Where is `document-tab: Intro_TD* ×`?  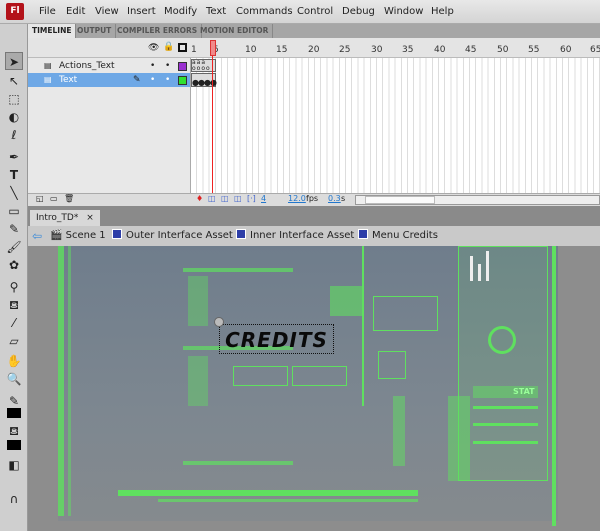
document-tab: Intro_TD* × is located at coordinates (65, 218).